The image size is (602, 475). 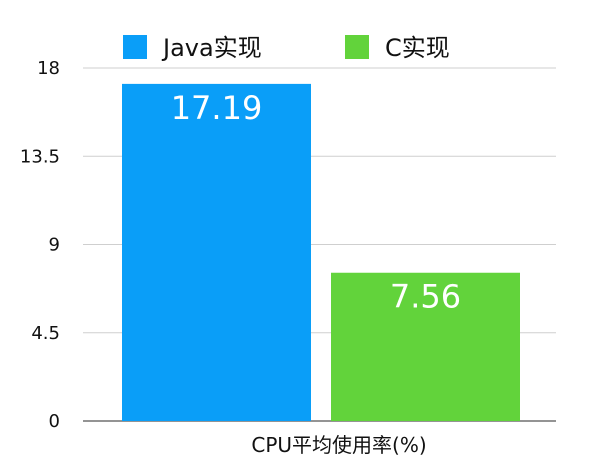 I want to click on legend-item-java: Java实现, so click(x=192, y=48).